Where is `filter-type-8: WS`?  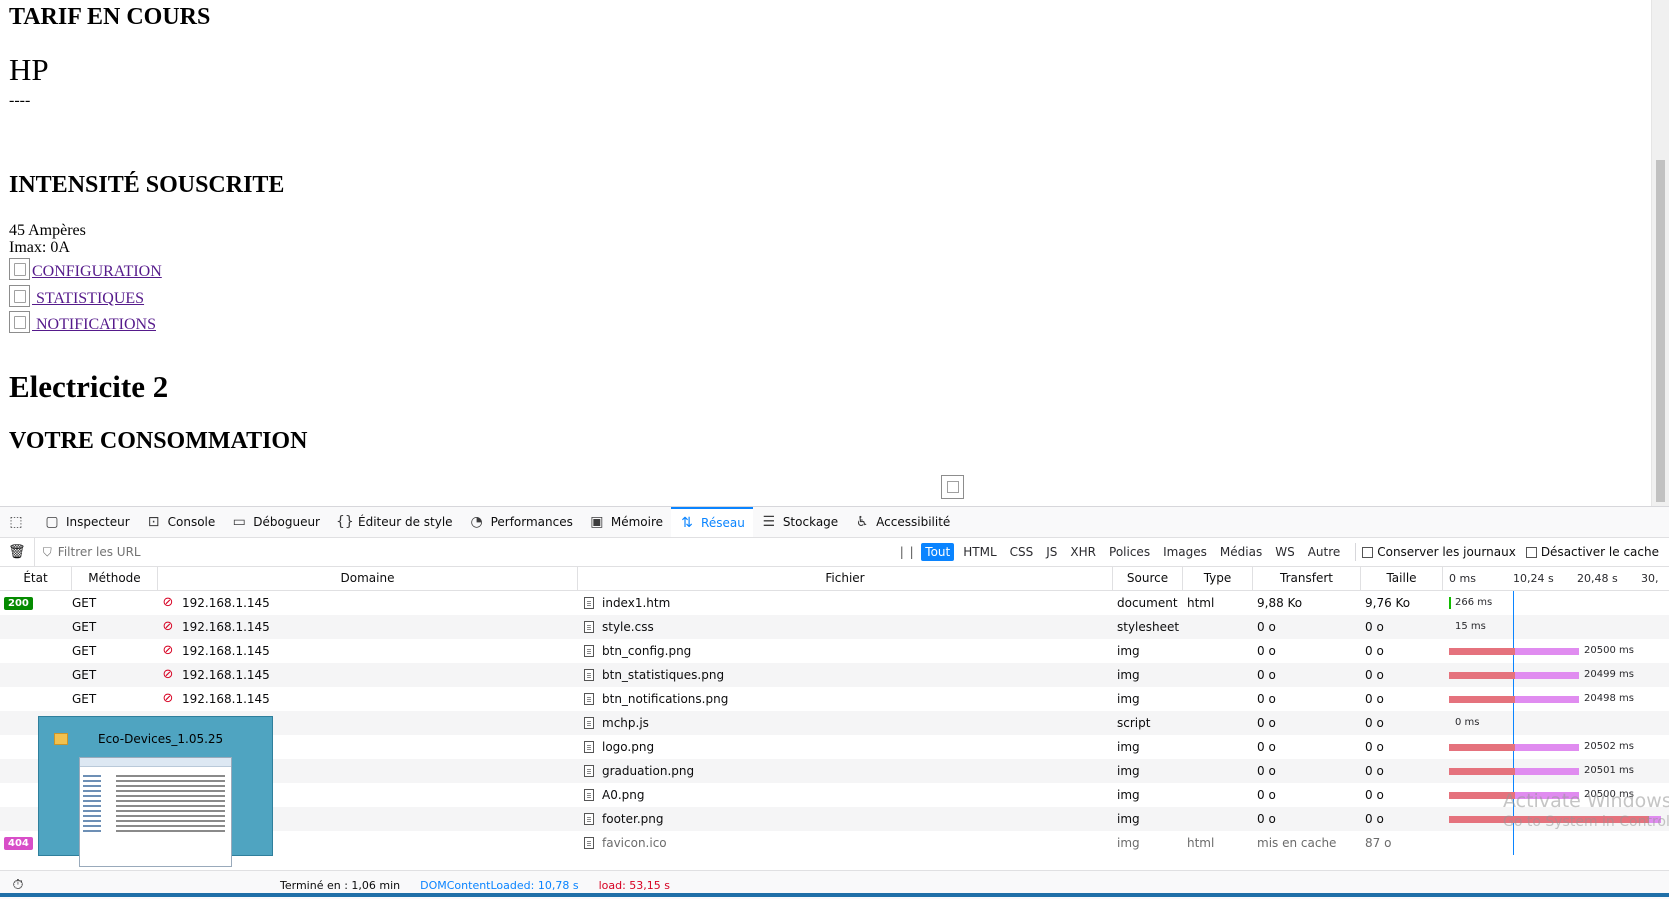
filter-type-8: WS is located at coordinates (1284, 552).